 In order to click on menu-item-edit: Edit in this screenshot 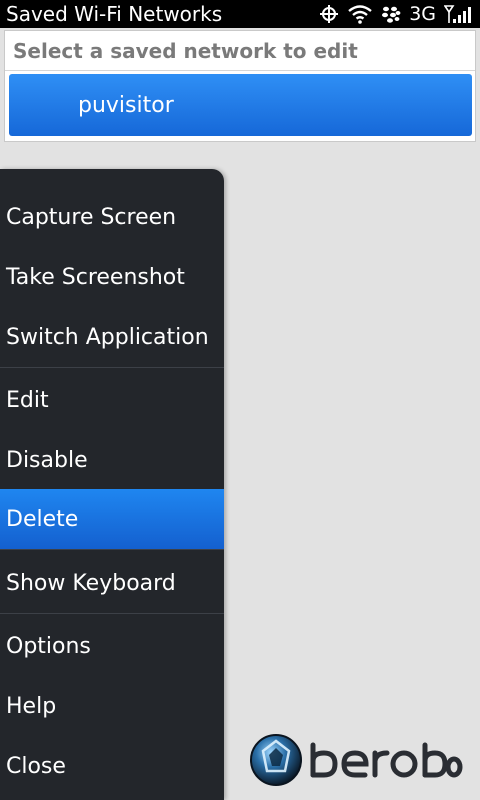, I will do `click(112, 400)`.